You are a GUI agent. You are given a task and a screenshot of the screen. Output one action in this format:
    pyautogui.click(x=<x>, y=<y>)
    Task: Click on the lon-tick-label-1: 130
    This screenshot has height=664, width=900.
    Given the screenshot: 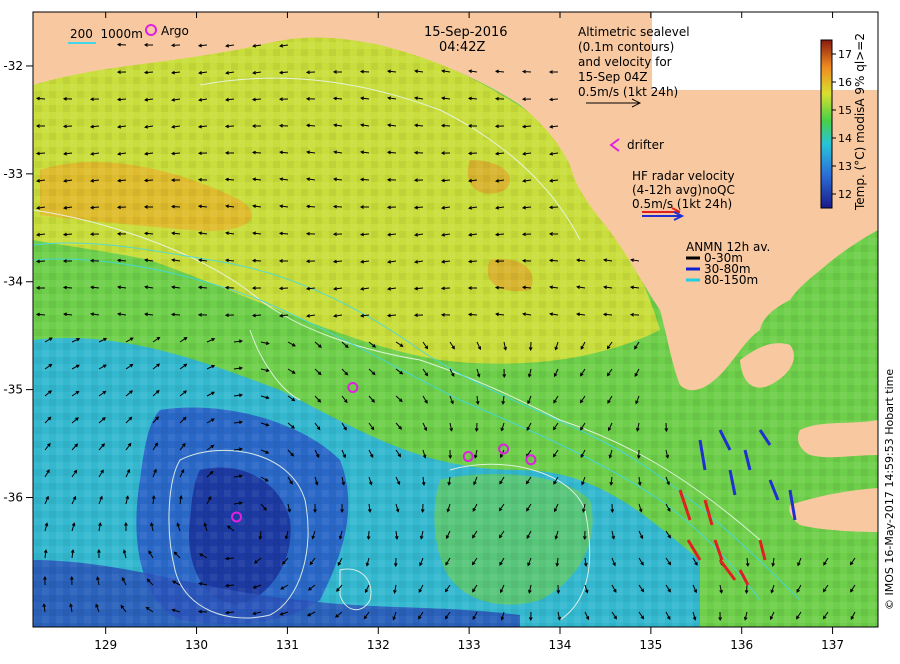 What is the action you would take?
    pyautogui.click(x=196, y=645)
    